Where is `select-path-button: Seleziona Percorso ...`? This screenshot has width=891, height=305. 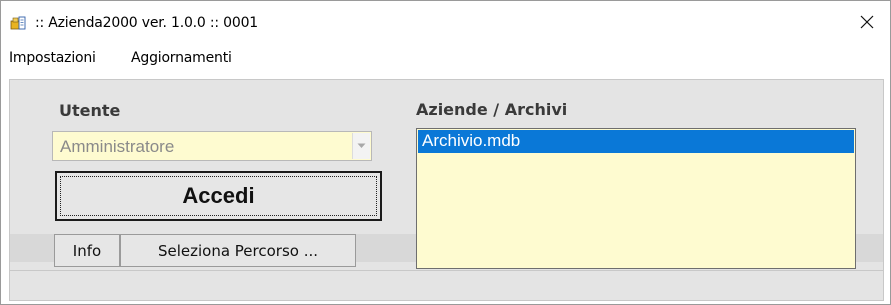 select-path-button: Seleziona Percorso ... is located at coordinates (238, 250).